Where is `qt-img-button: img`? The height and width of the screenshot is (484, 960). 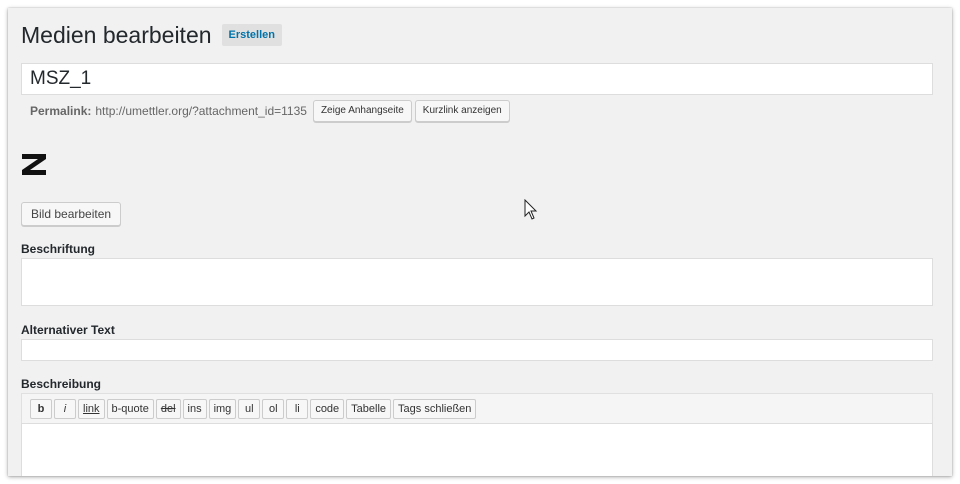 qt-img-button: img is located at coordinates (222, 408).